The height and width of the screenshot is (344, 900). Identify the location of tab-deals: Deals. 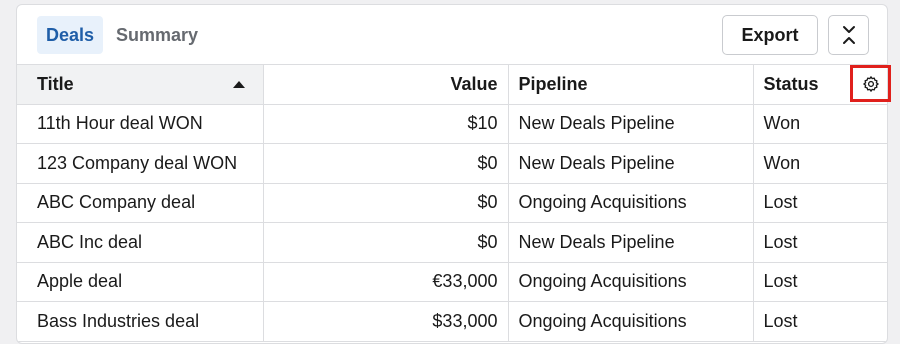
(70, 35).